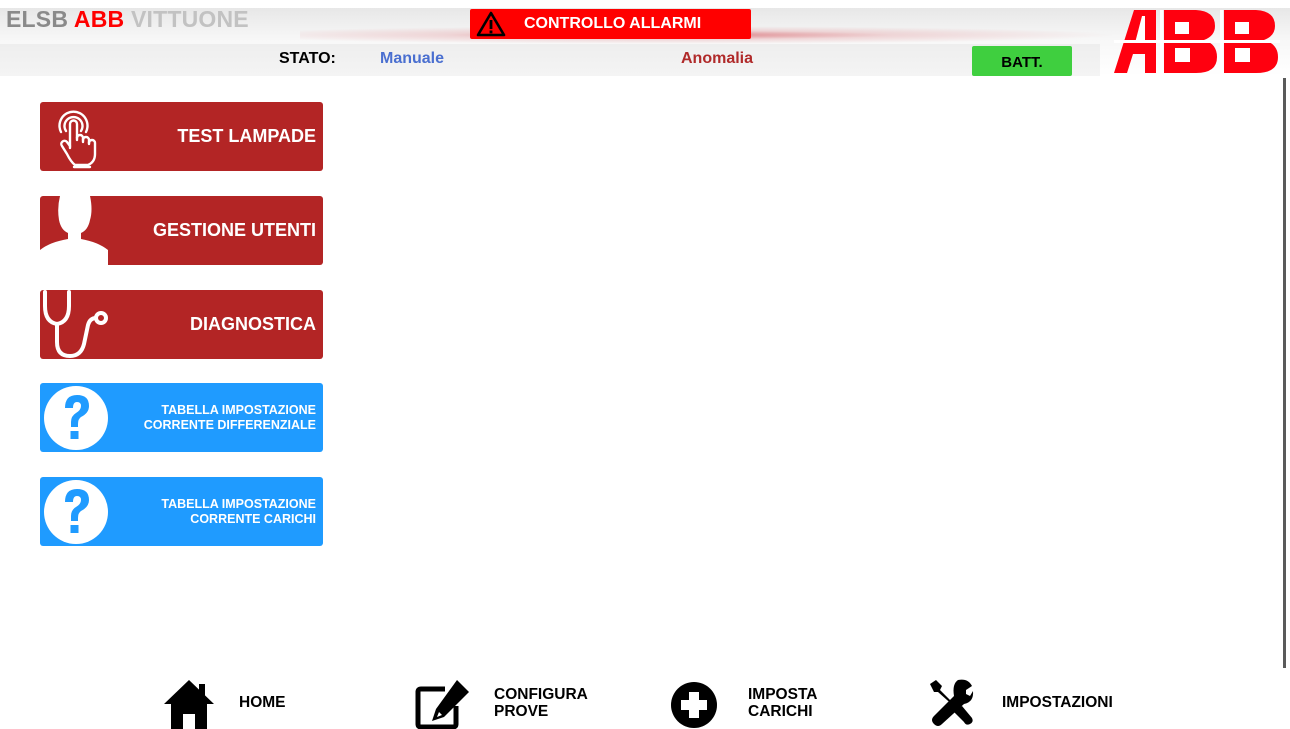  I want to click on load-current-table-line1: TABELLA IMPOSTAZIONE, so click(238, 503).